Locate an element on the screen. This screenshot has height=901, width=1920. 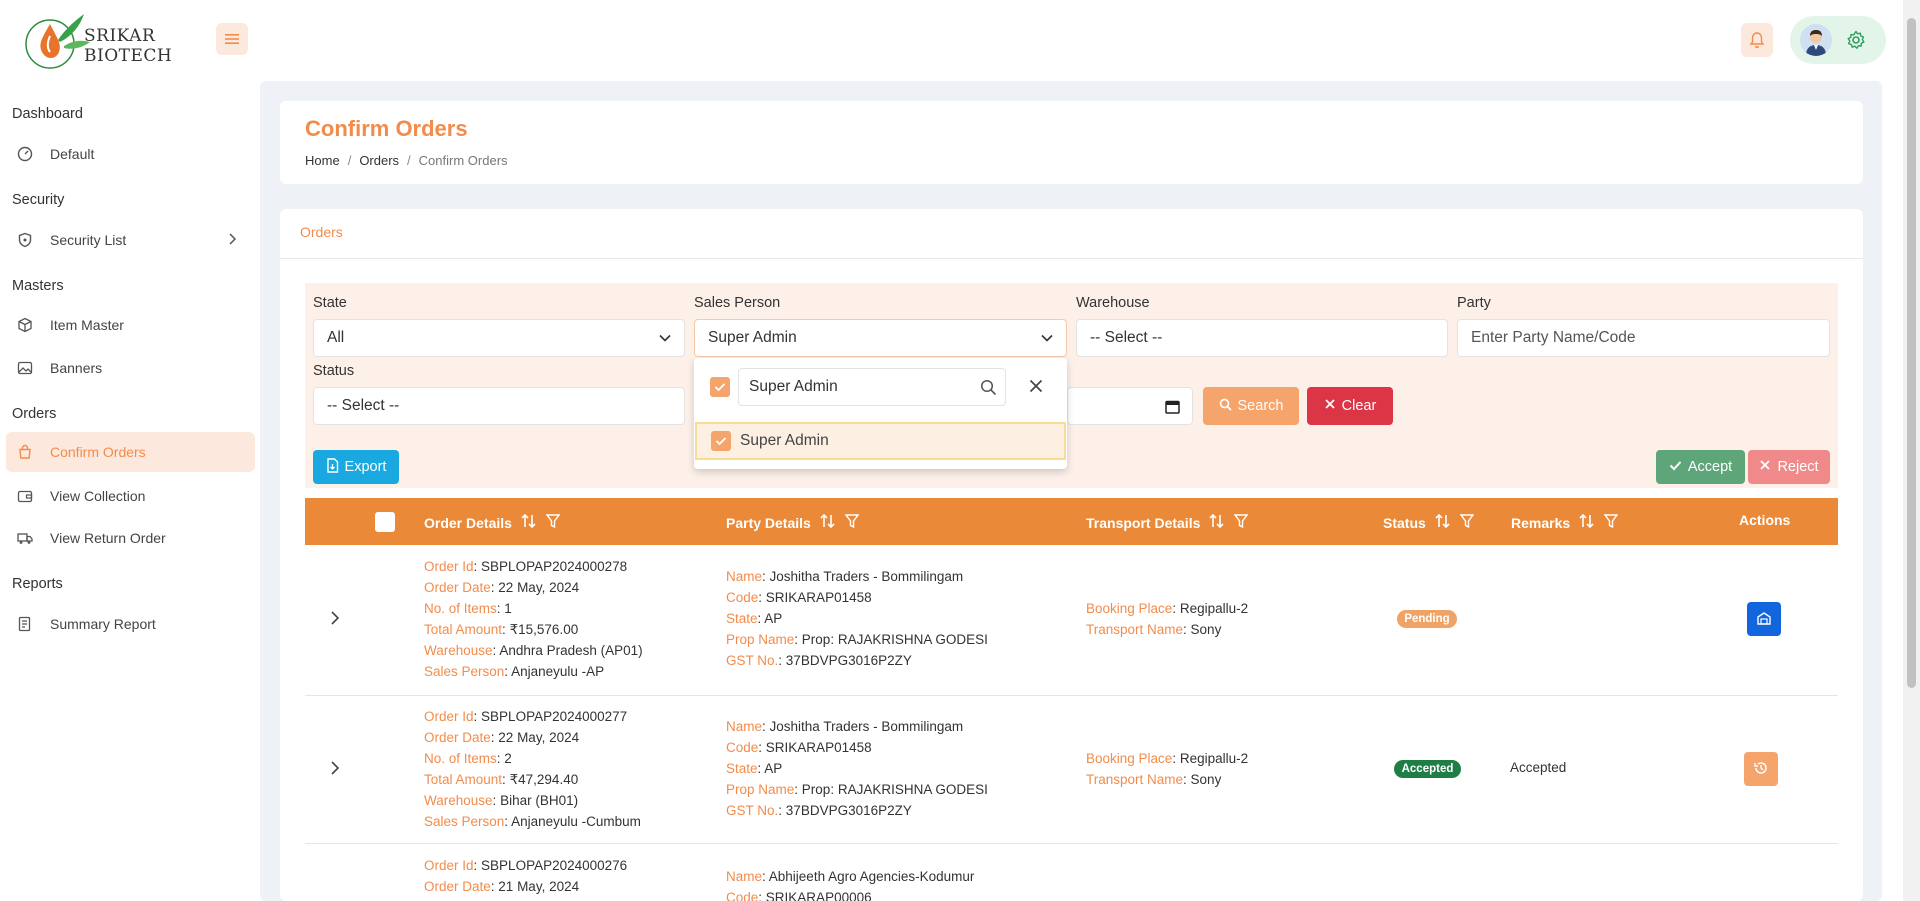
chevron-right-icon is located at coordinates (232, 240).